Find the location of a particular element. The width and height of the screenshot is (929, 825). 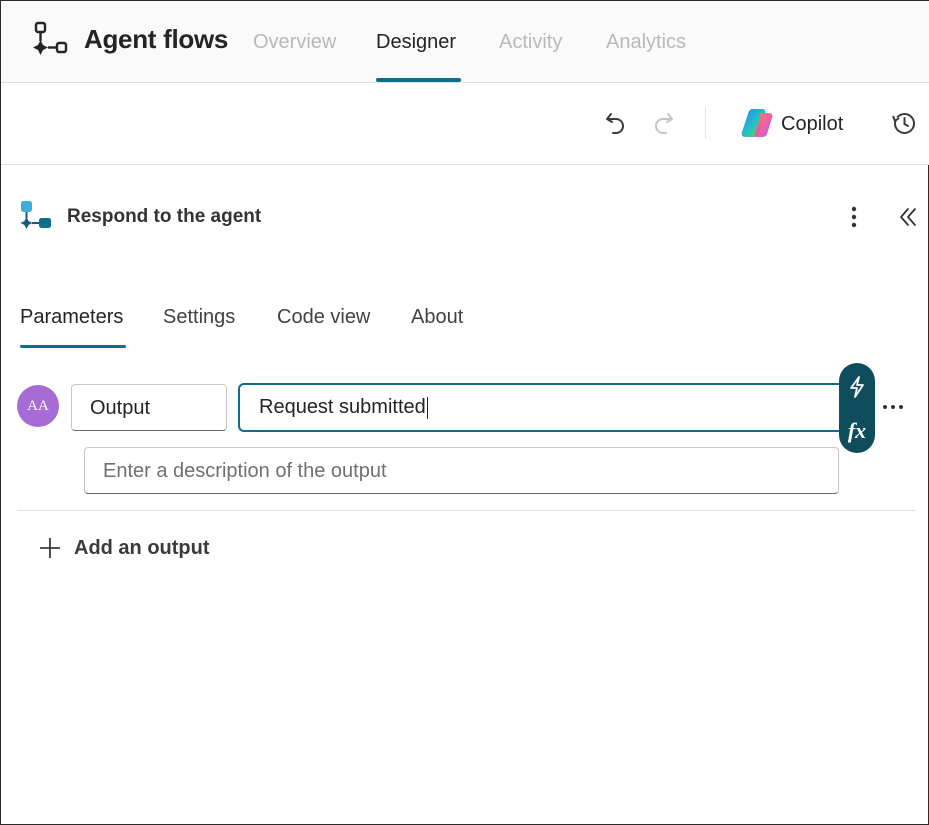

text-cursor is located at coordinates (427, 407).